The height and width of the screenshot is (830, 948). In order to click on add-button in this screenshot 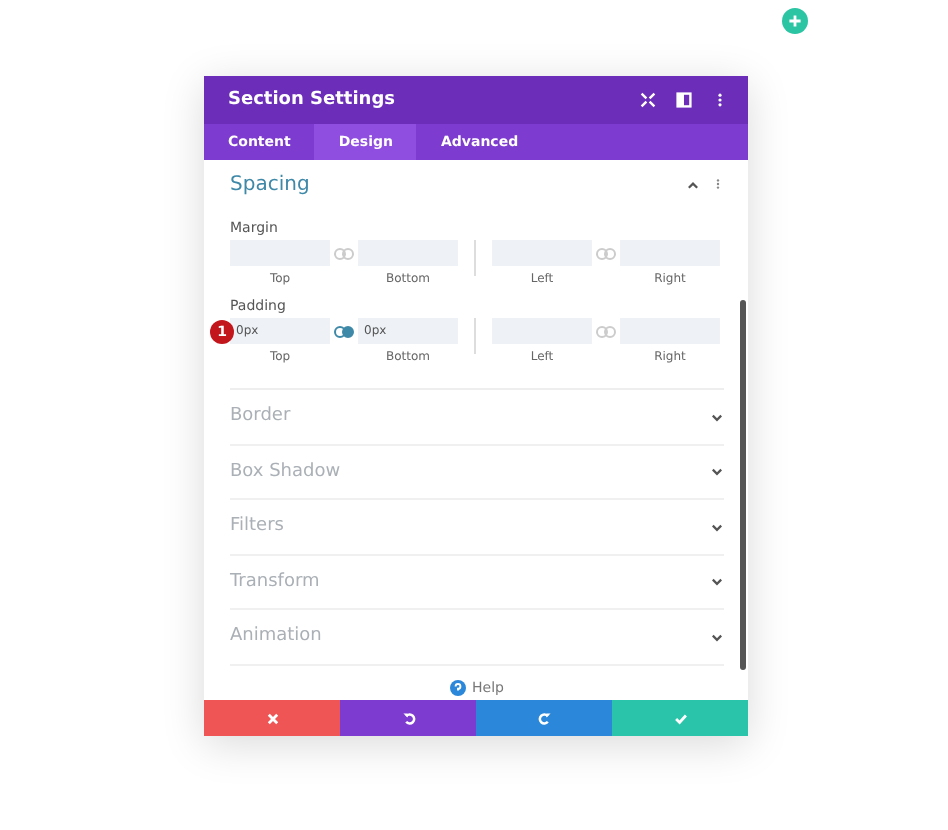, I will do `click(795, 21)`.